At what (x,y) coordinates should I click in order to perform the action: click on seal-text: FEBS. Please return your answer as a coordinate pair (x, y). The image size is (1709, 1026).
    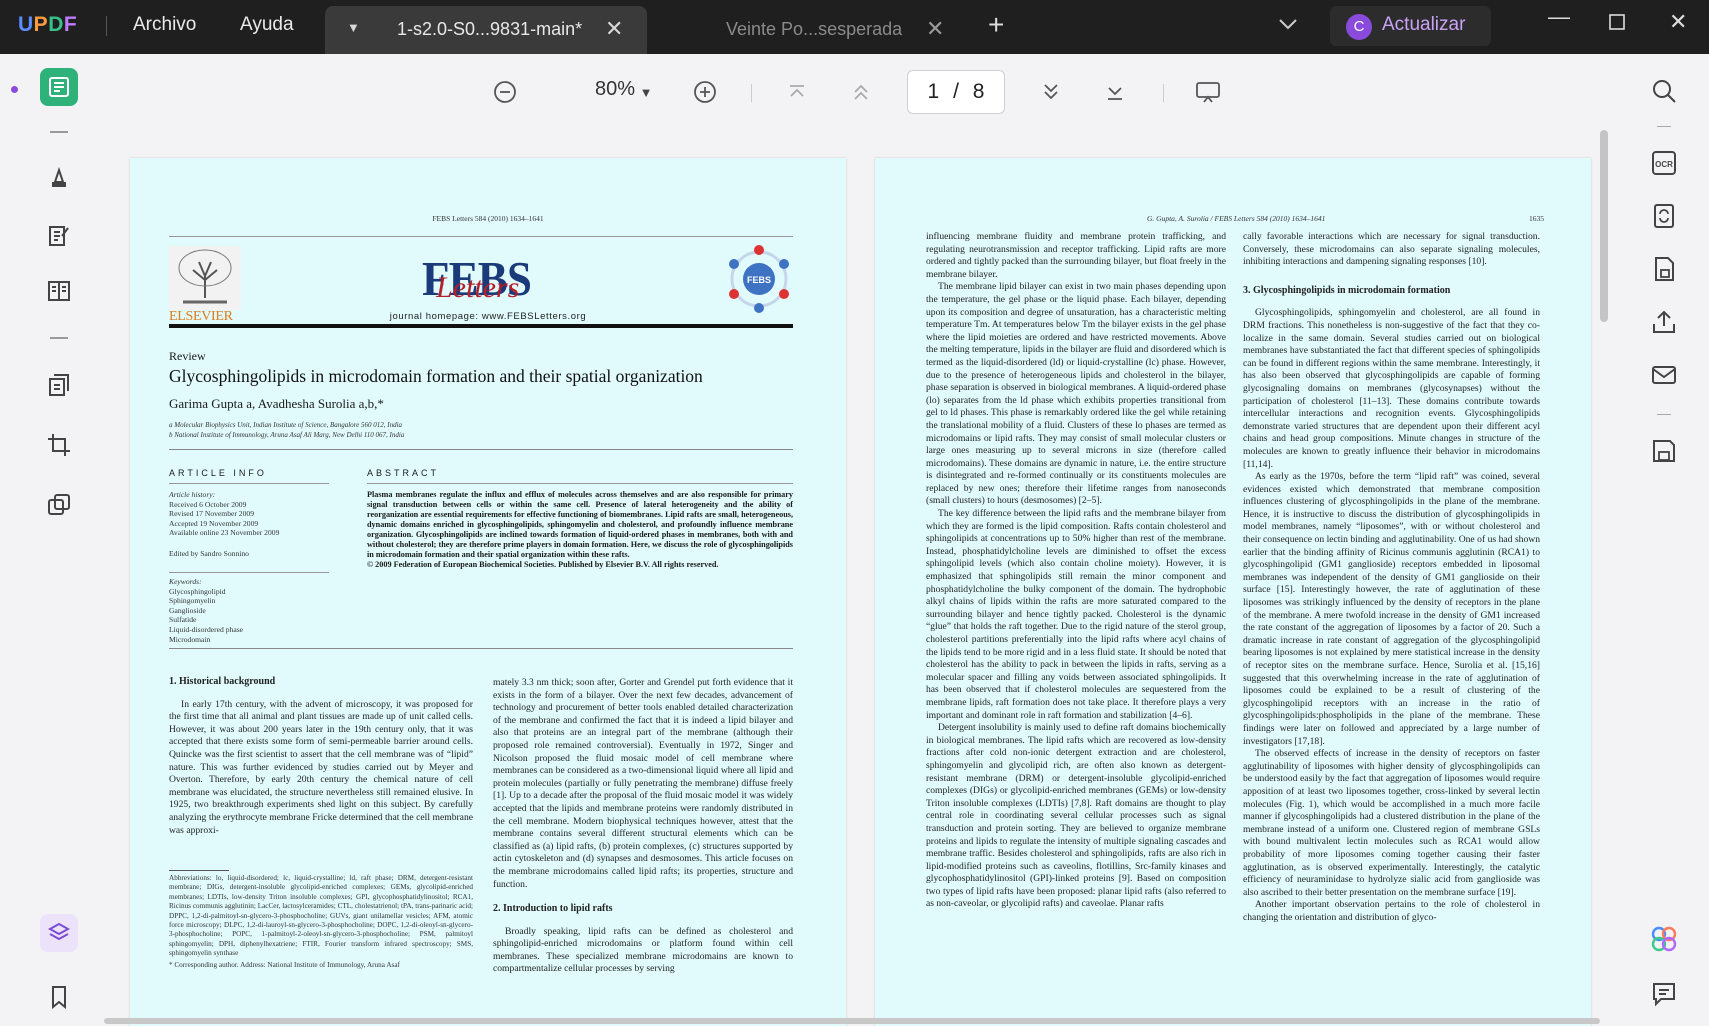
    Looking at the image, I should click on (759, 280).